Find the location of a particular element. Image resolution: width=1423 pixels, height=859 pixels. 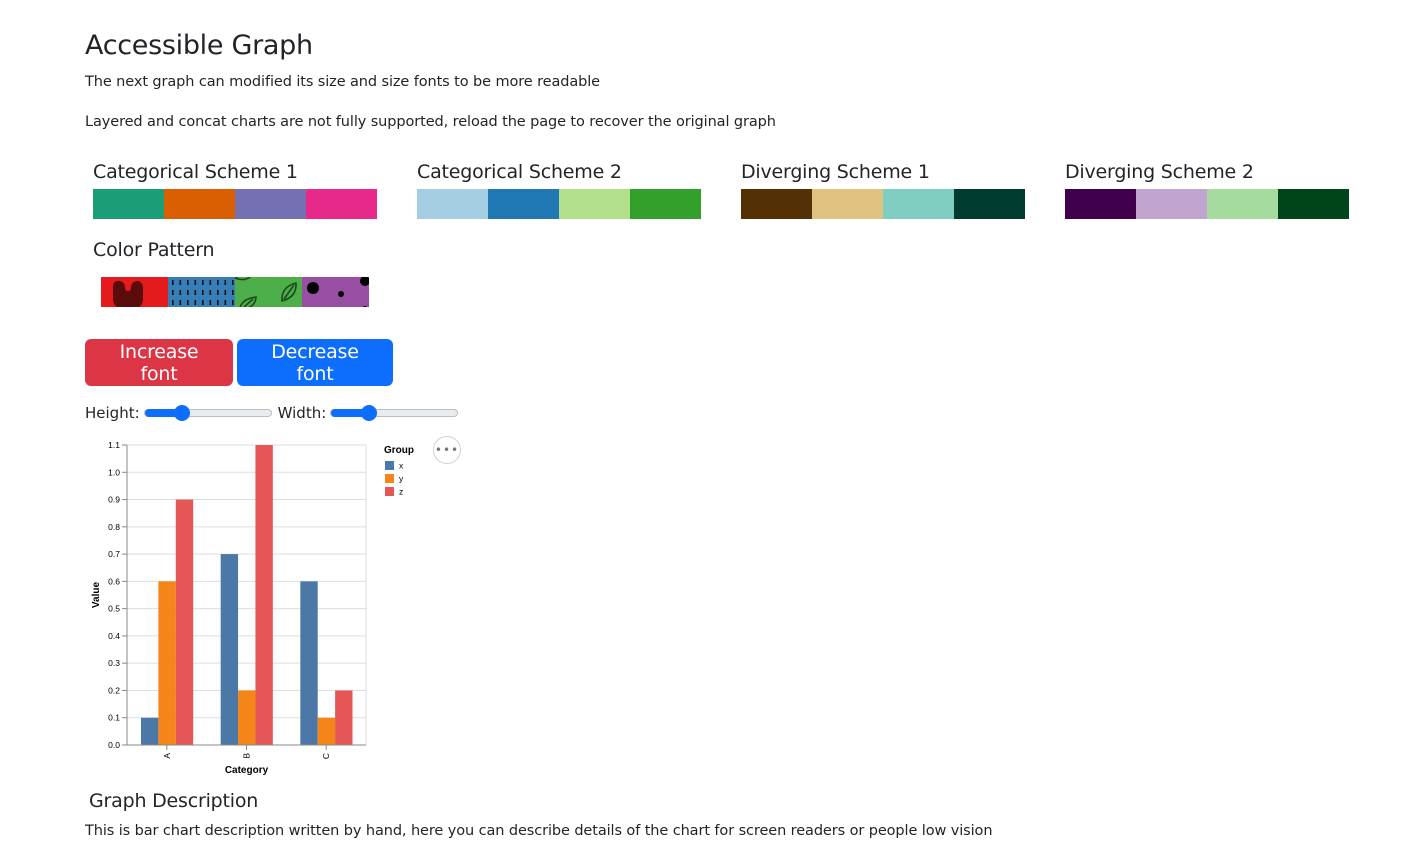

diverging-scheme-1: Diverging Scheme 1 is located at coordinates (883, 190).